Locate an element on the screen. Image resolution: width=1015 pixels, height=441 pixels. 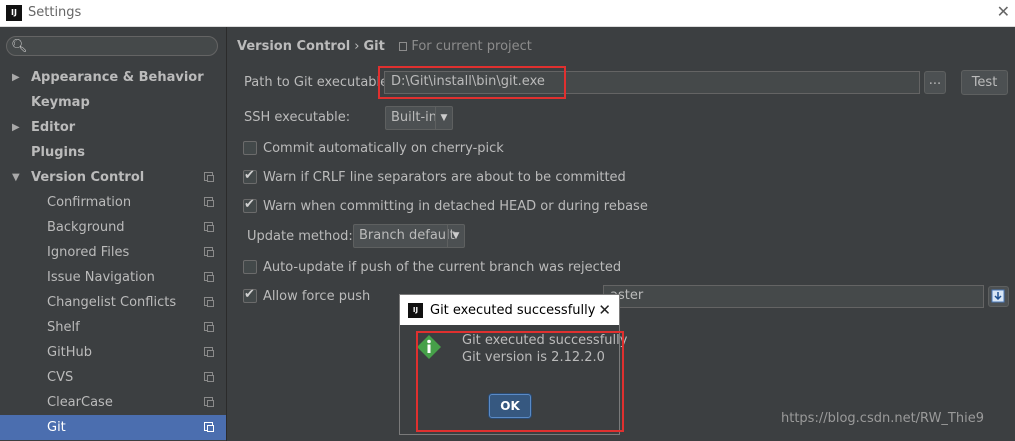
sidebar-item-issue-navigation: Issue Navigation is located at coordinates (113, 277).